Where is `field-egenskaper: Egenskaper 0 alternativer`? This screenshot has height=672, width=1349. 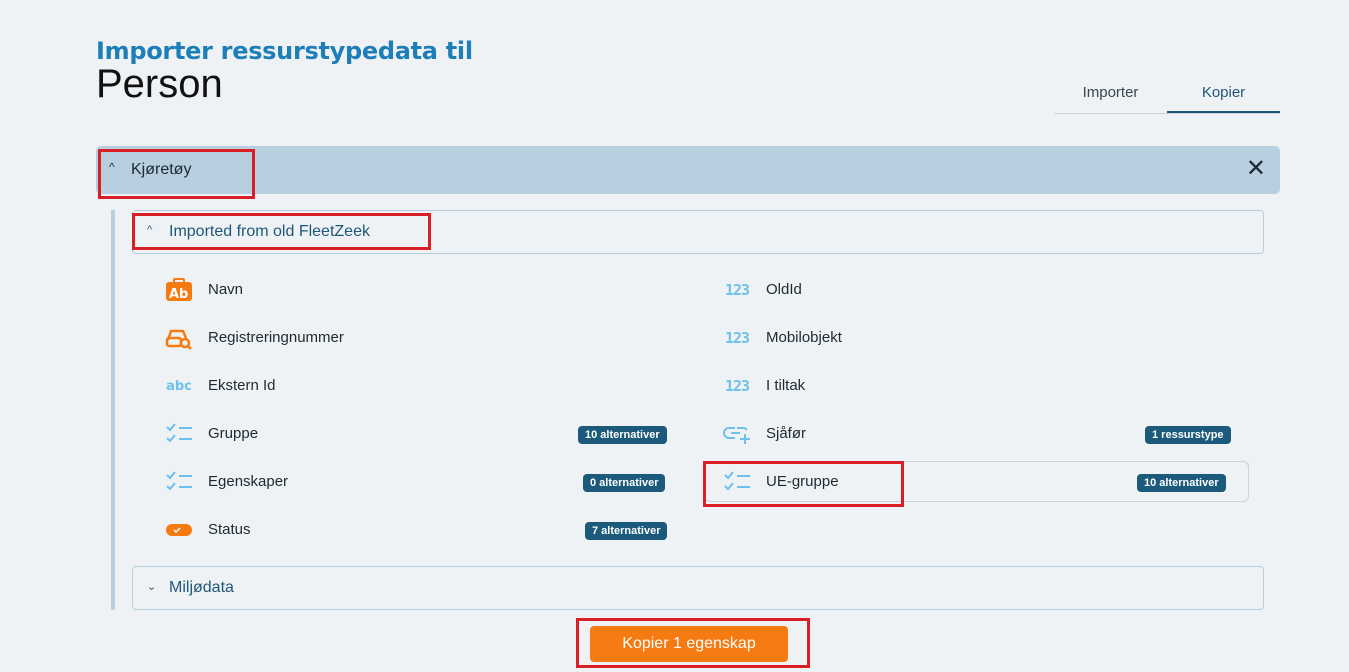 field-egenskaper: Egenskaper 0 alternativer is located at coordinates (424, 482).